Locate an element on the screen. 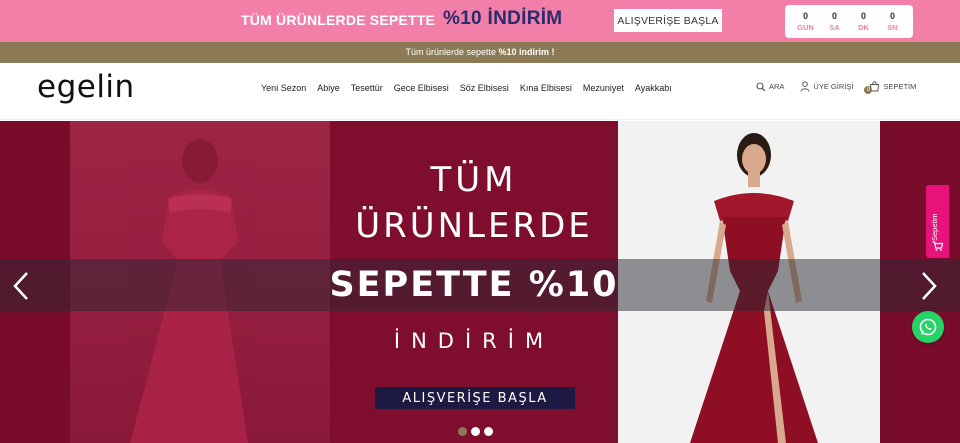 The image size is (960, 443). countdown-hours: 0 SA is located at coordinates (835, 22).